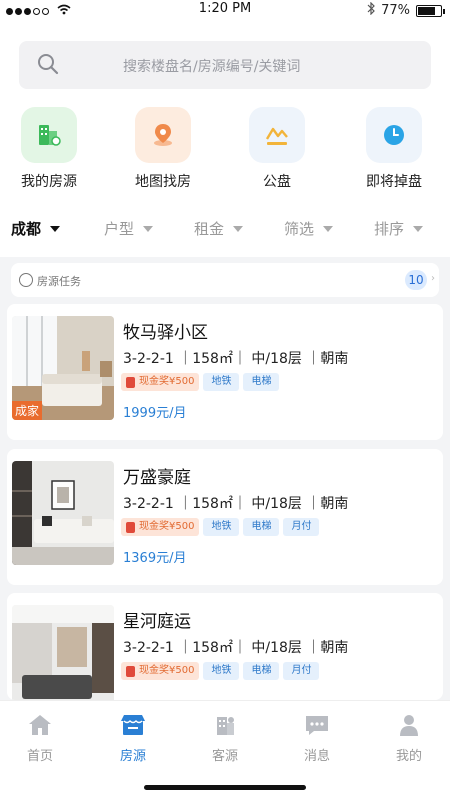 This screenshot has width=450, height=800. Describe the element at coordinates (371, 10) in the screenshot. I see `bluetooth-icon` at that location.